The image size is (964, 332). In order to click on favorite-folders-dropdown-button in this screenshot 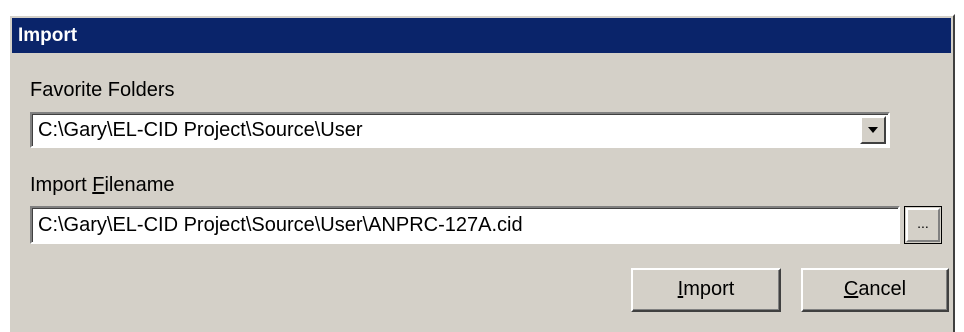, I will do `click(873, 130)`.